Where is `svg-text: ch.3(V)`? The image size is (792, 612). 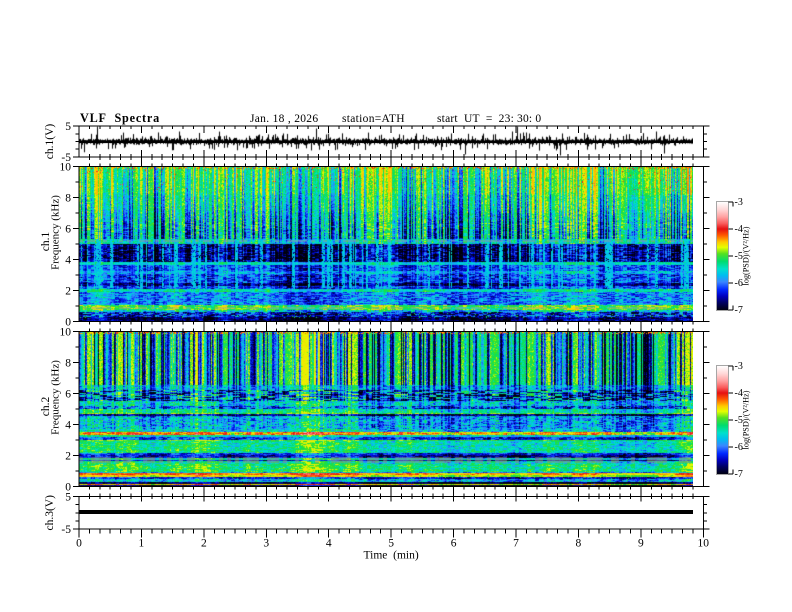 svg-text: ch.3(V) is located at coordinates (50, 513).